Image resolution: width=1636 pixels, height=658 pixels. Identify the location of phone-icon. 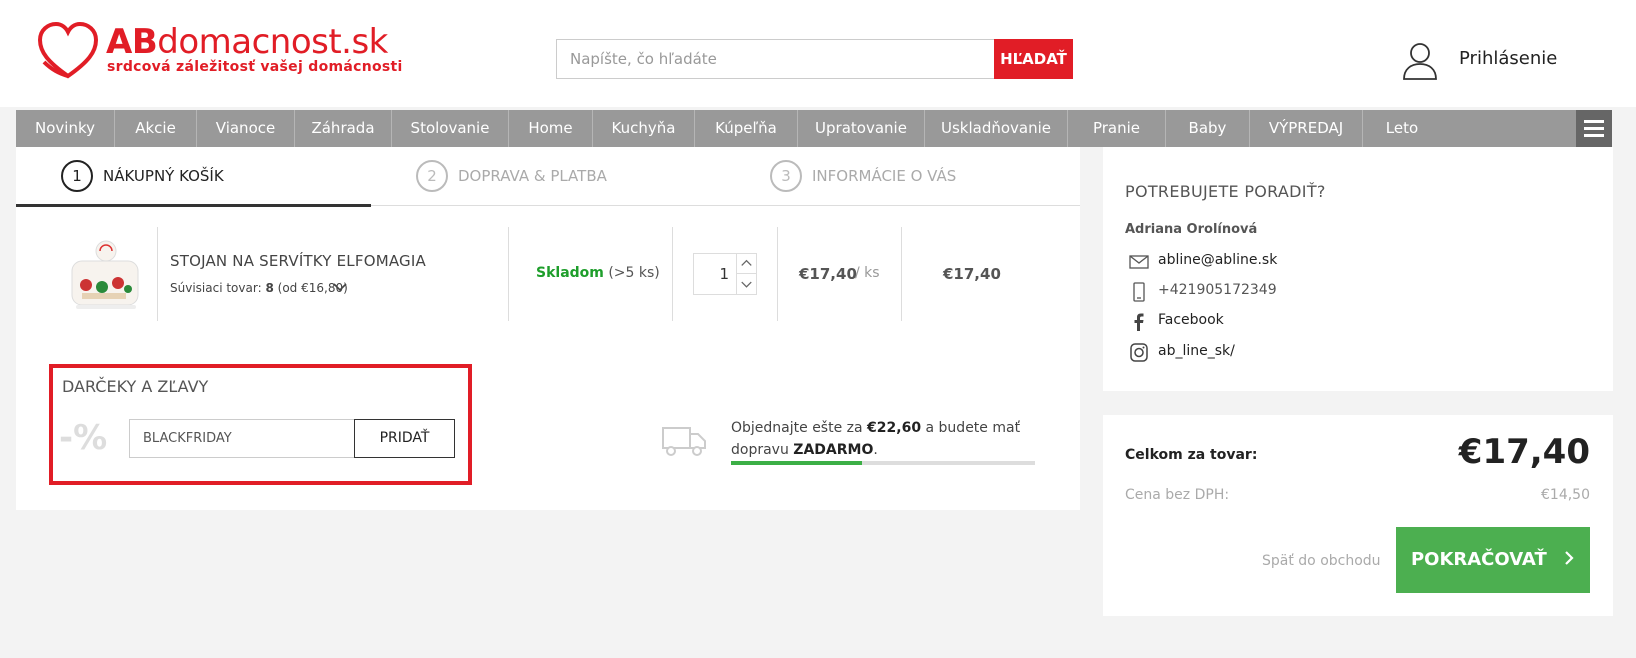
(1139, 292).